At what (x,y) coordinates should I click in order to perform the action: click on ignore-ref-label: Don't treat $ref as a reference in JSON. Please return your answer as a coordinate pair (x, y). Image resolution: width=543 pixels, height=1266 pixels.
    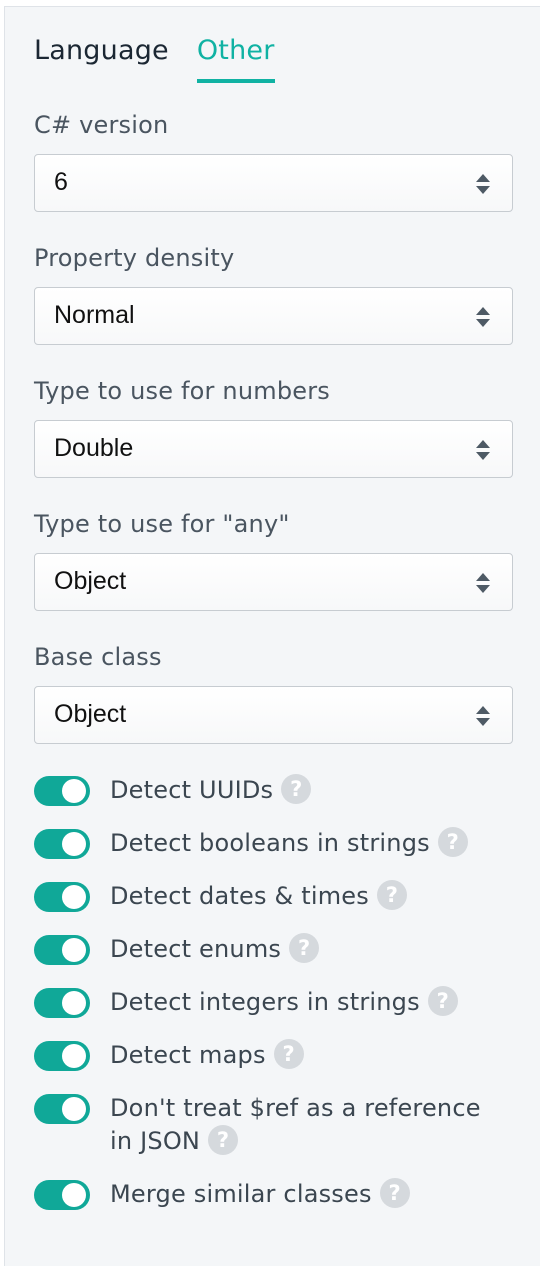
    Looking at the image, I should click on (295, 1124).